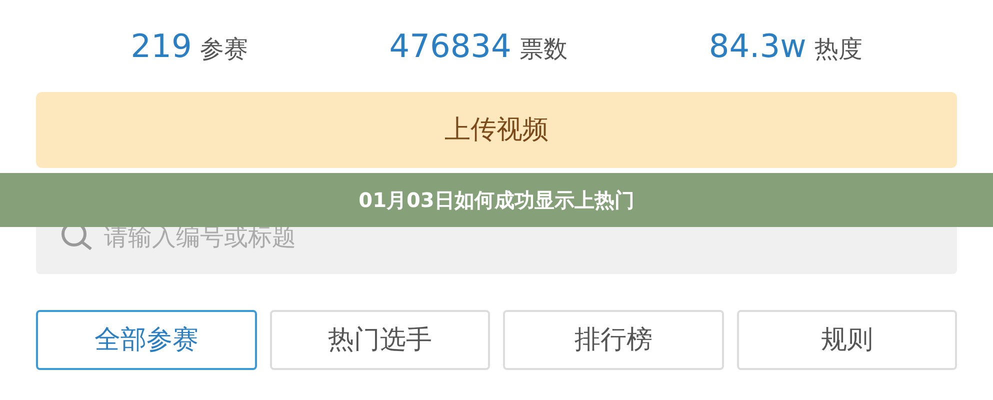 The width and height of the screenshot is (993, 400). I want to click on stat-value: 219, so click(161, 46).